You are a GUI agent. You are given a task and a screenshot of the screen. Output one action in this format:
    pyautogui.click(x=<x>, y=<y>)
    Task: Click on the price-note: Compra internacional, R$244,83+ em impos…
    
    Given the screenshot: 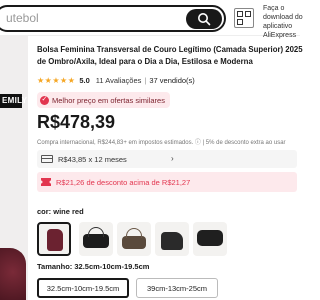 What is the action you would take?
    pyautogui.click(x=161, y=143)
    